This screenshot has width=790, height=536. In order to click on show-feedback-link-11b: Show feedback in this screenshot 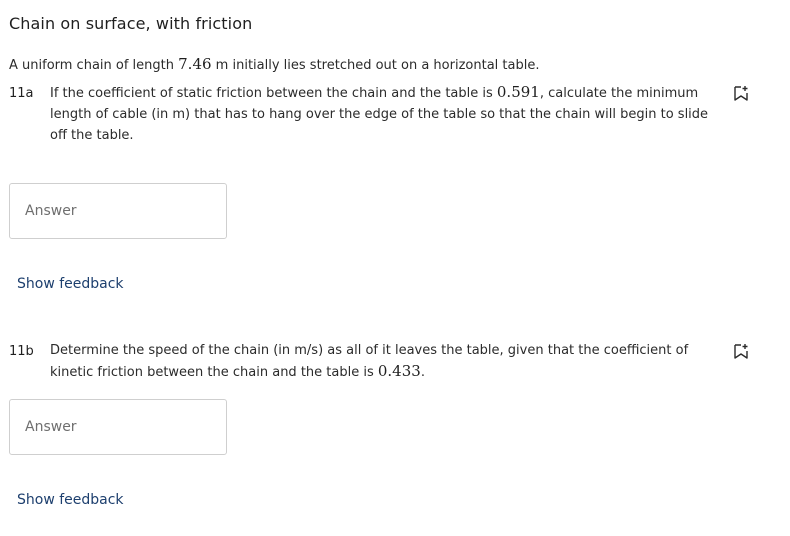, I will do `click(70, 500)`.